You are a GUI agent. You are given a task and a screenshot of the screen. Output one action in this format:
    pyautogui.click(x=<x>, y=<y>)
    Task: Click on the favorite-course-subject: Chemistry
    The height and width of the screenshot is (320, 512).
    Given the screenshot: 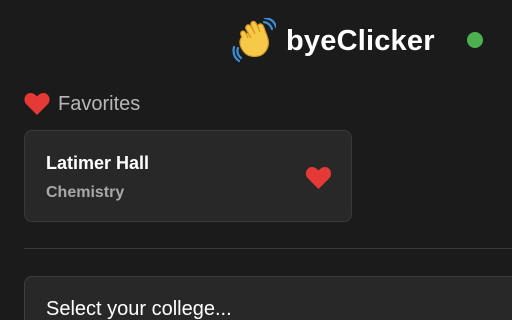 What is the action you would take?
    pyautogui.click(x=85, y=192)
    